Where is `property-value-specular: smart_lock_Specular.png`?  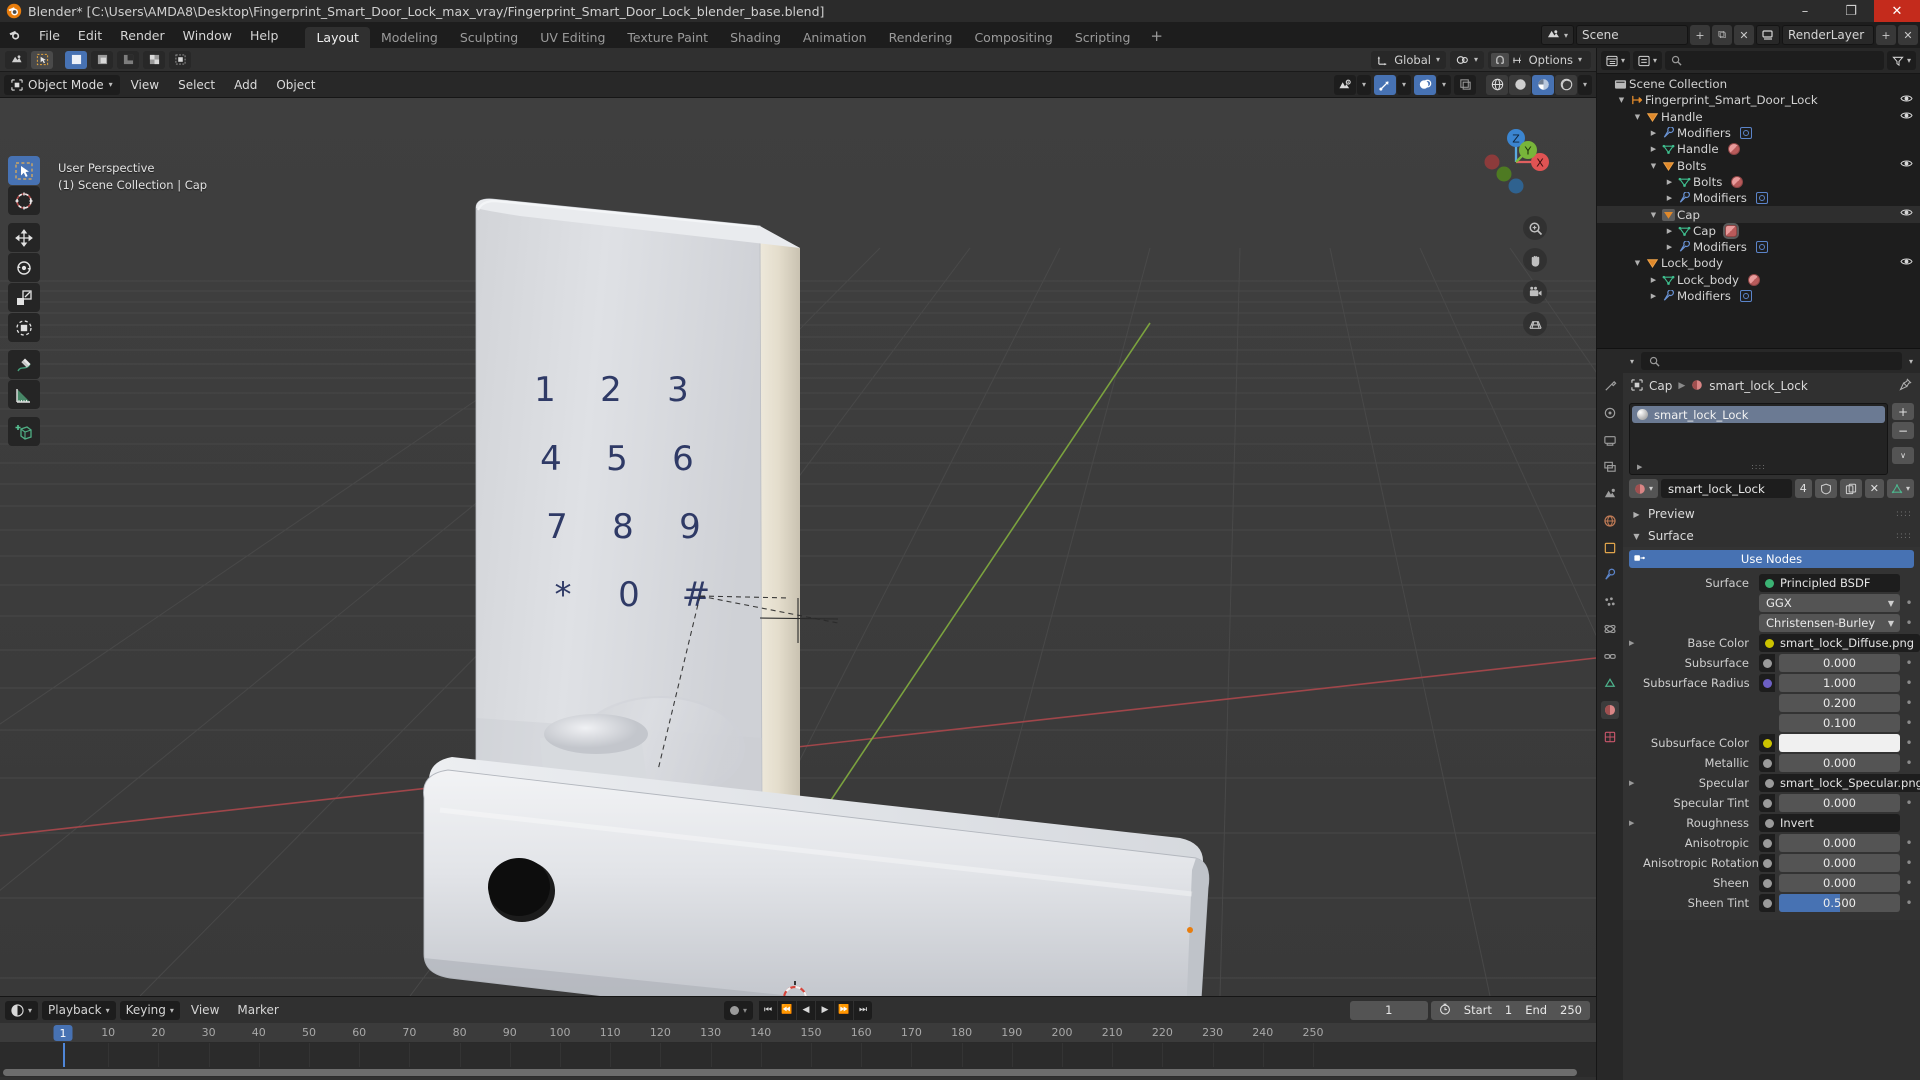 property-value-specular: smart_lock_Specular.png is located at coordinates (1839, 783).